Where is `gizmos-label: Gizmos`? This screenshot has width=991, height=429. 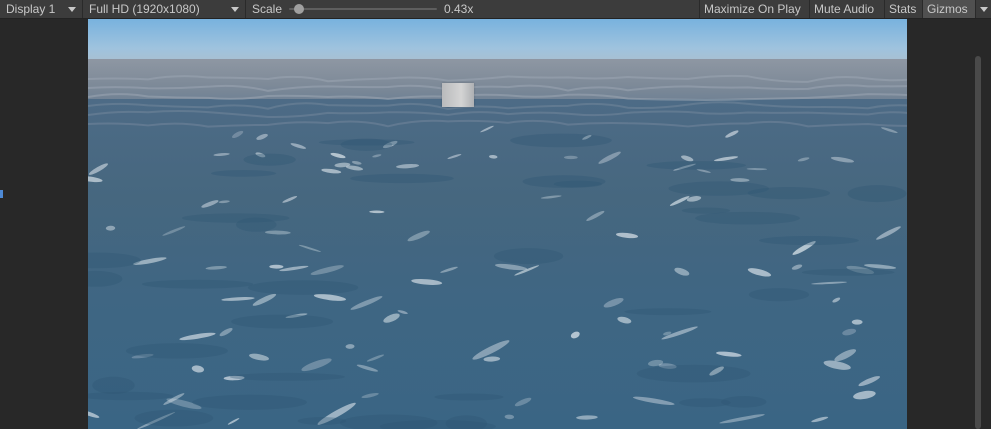 gizmos-label: Gizmos is located at coordinates (947, 9).